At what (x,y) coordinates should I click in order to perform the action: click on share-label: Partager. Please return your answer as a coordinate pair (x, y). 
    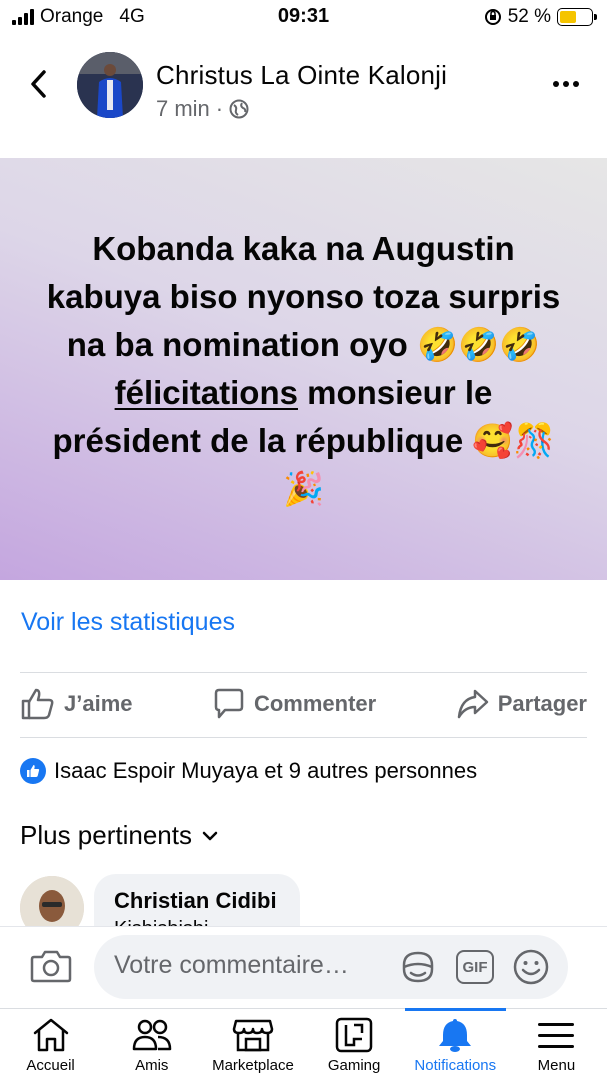
    Looking at the image, I should click on (542, 703).